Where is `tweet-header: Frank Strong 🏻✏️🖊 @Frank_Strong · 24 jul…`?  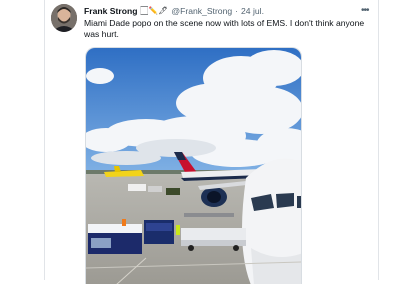 tweet-header: Frank Strong 🏻✏️🖊 @Frank_Strong · 24 jul… is located at coordinates (174, 10).